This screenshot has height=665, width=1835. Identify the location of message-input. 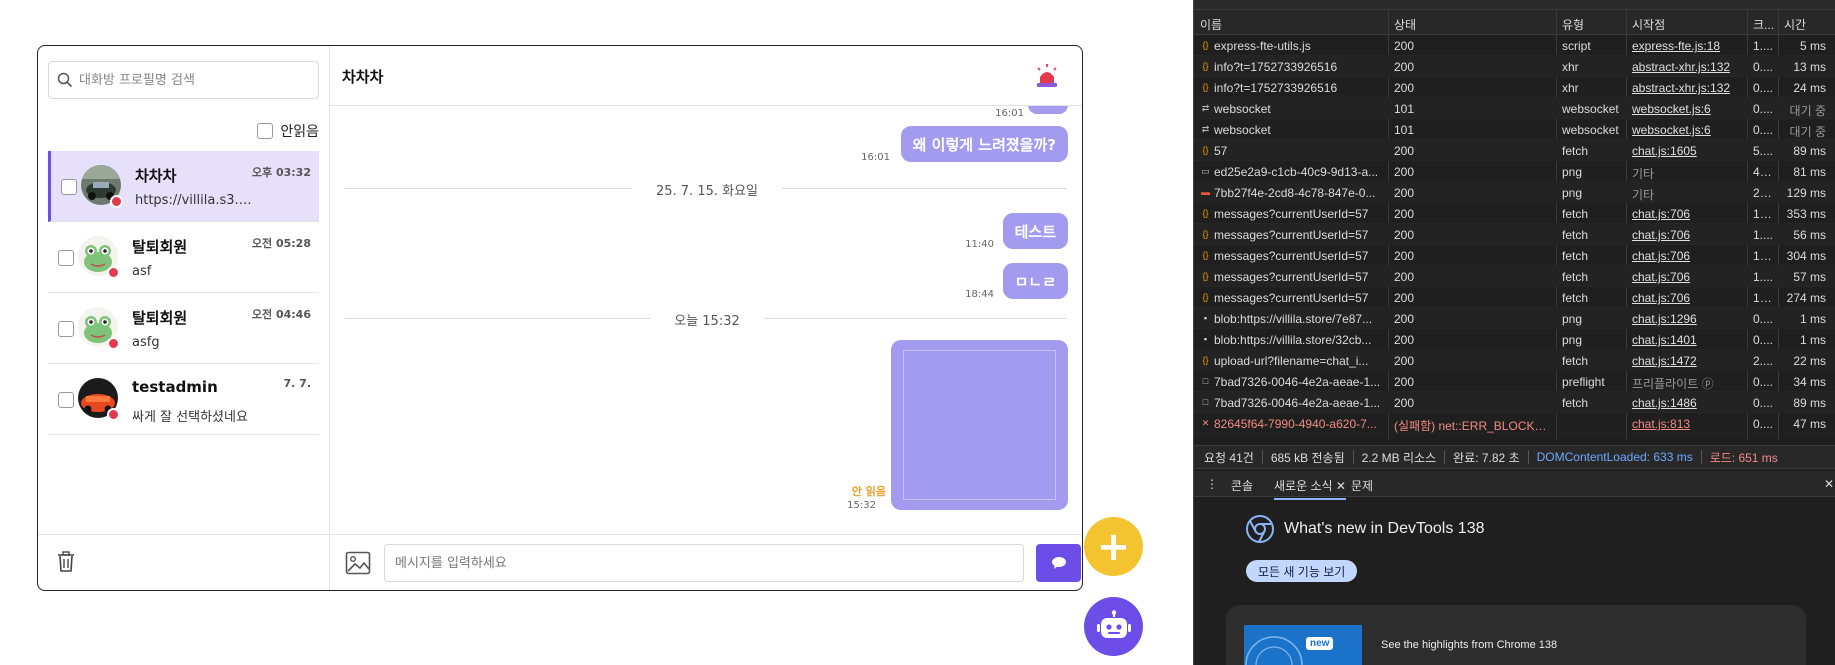
(704, 563).